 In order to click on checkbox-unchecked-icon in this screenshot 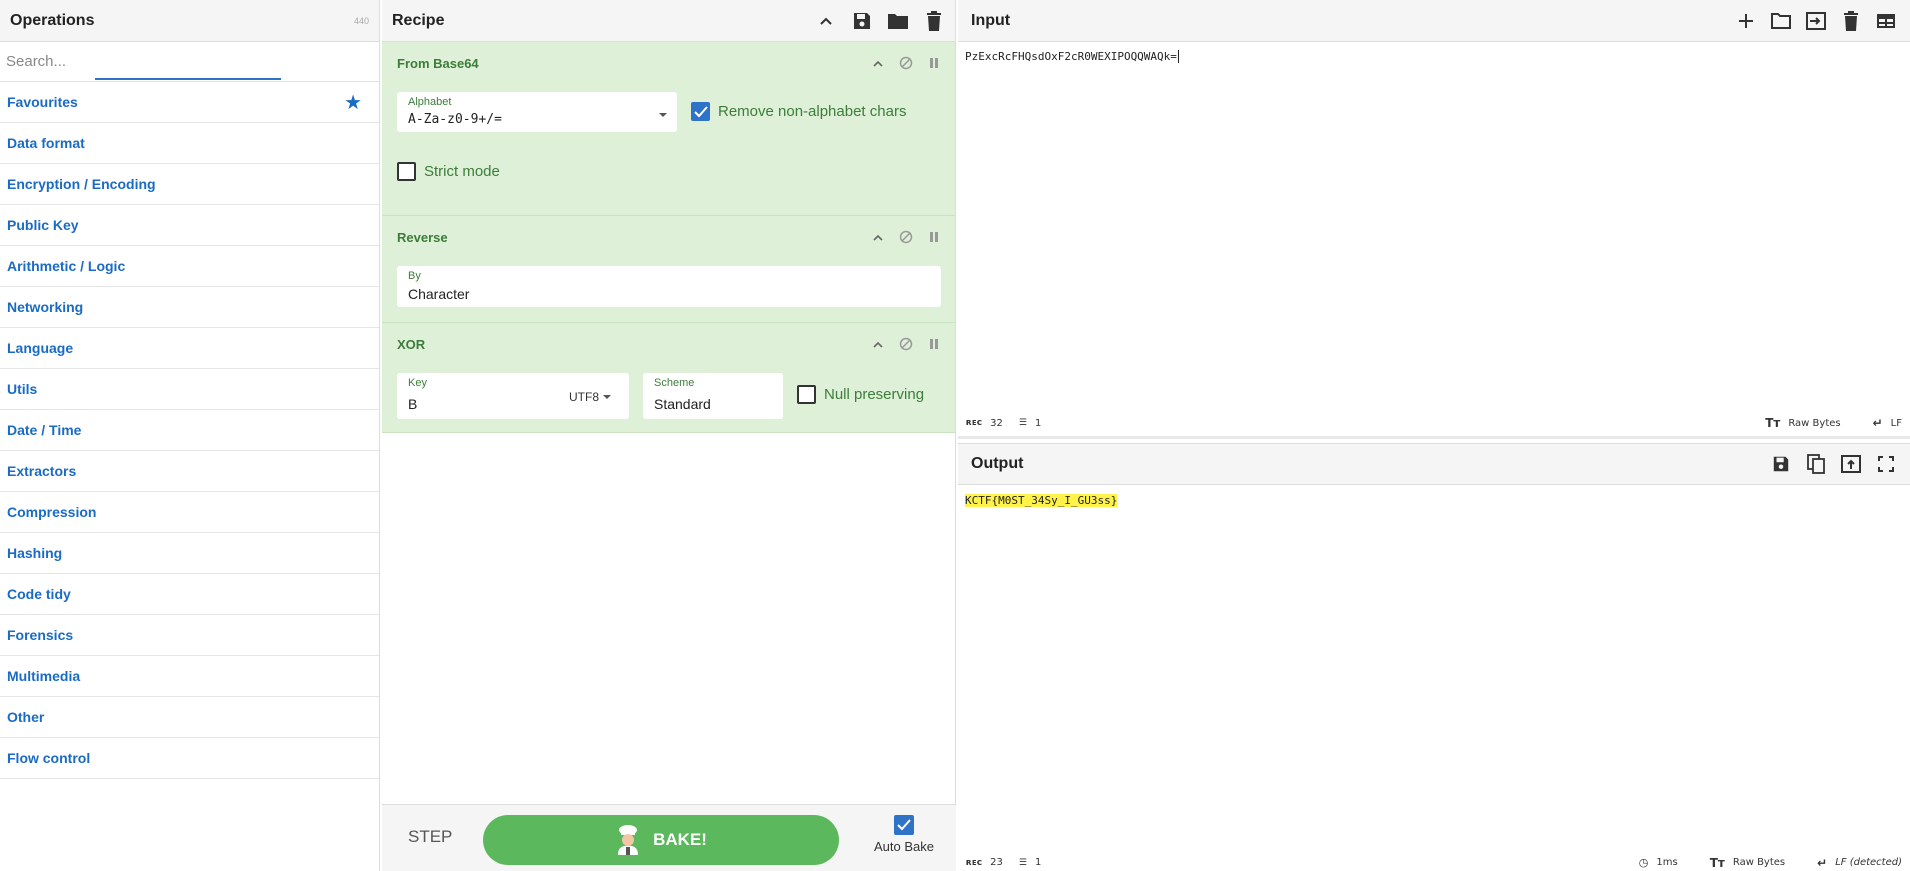, I will do `click(806, 394)`.